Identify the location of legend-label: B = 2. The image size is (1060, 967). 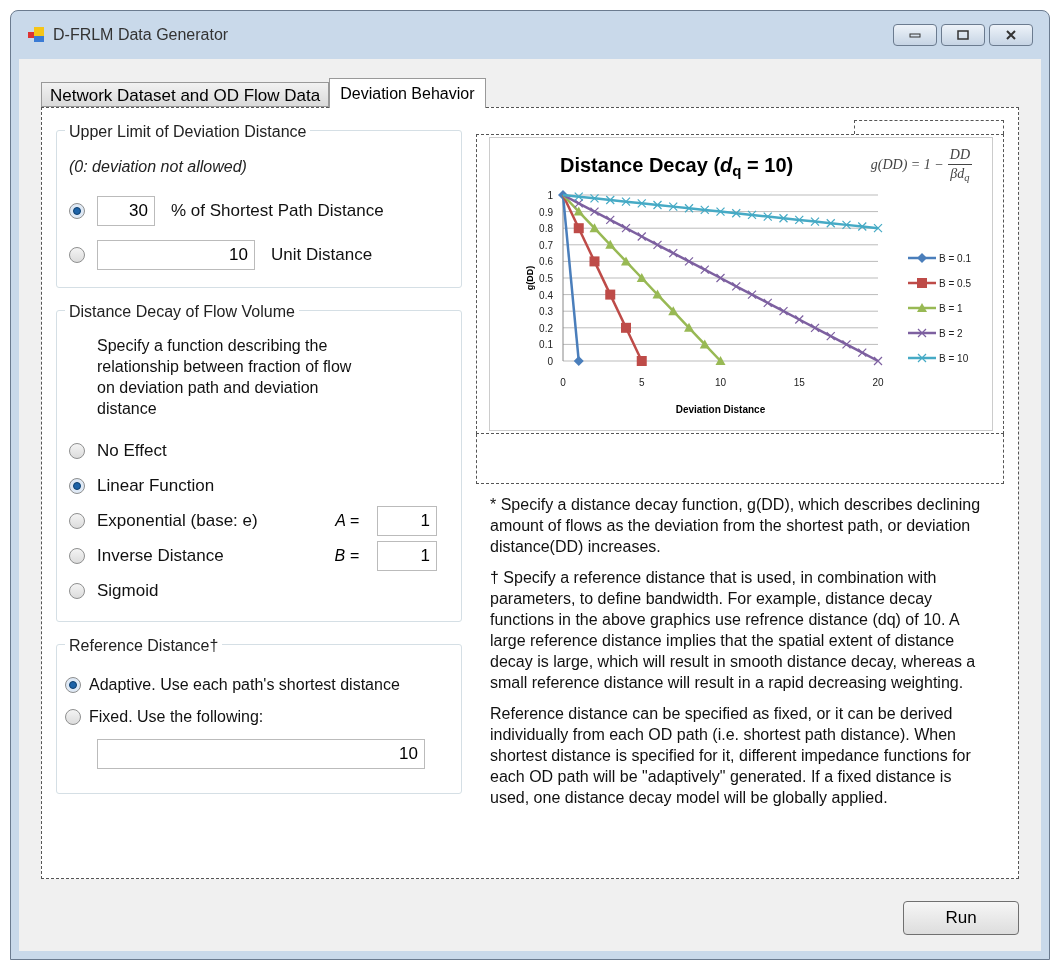
(951, 333).